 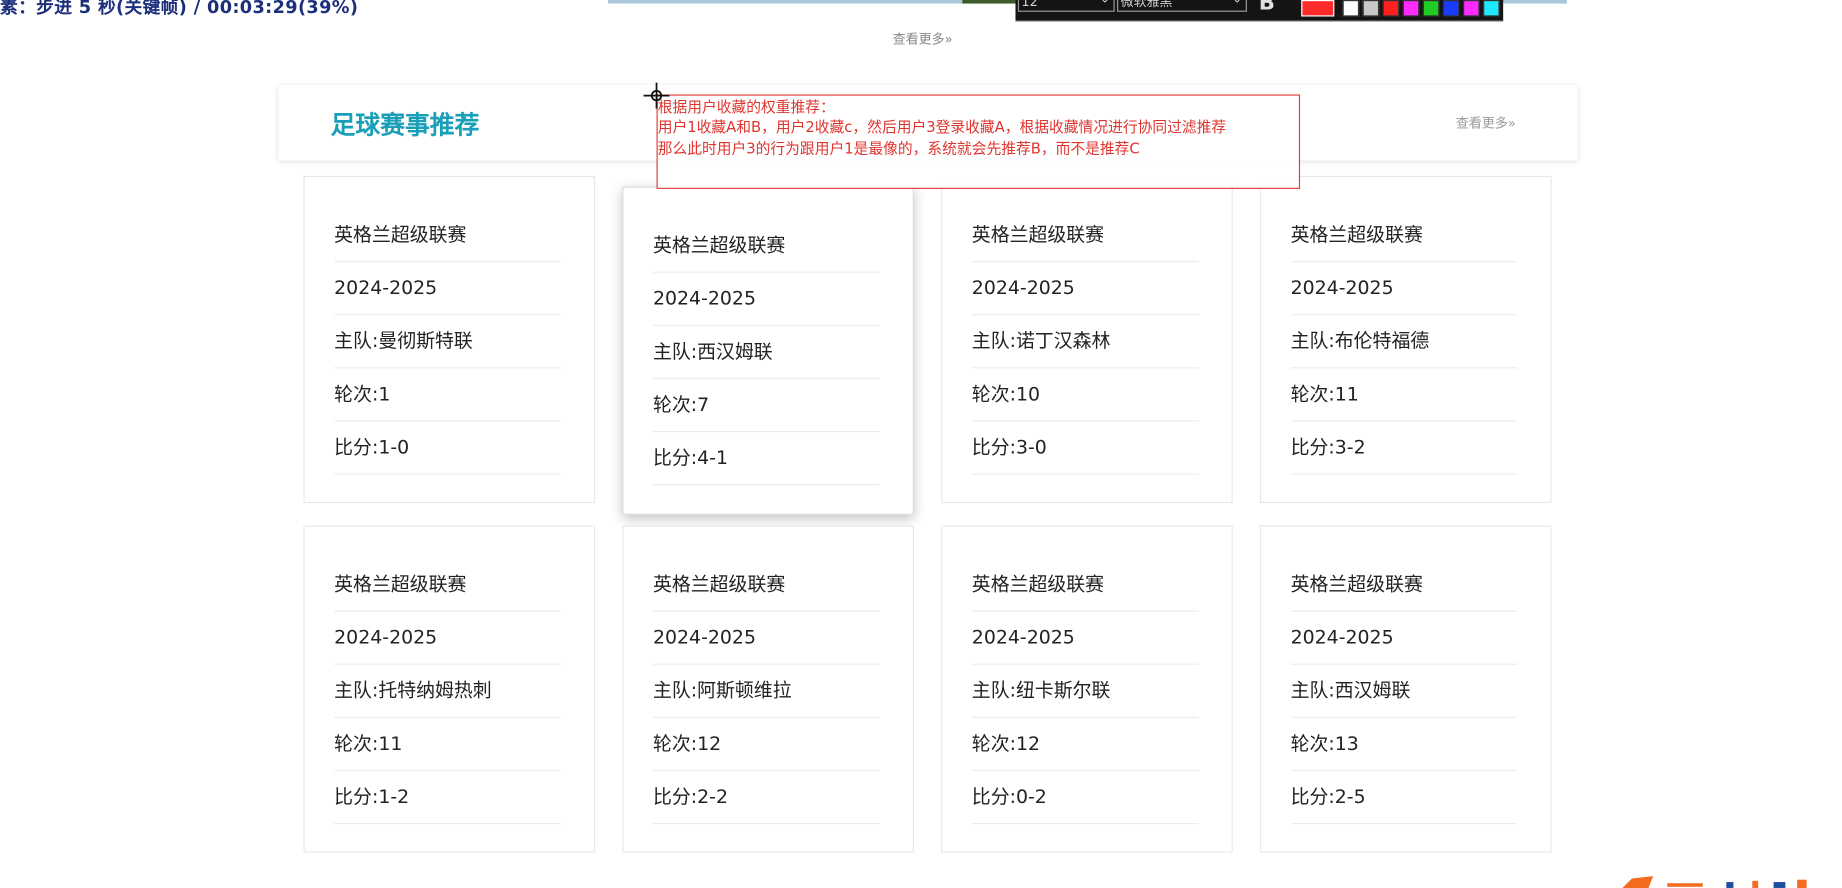 I want to click on match-card: 英格兰超级联赛 2024-2025 主队:诺丁汉森林 轮次:10 比分:3-0, so click(x=1087, y=339).